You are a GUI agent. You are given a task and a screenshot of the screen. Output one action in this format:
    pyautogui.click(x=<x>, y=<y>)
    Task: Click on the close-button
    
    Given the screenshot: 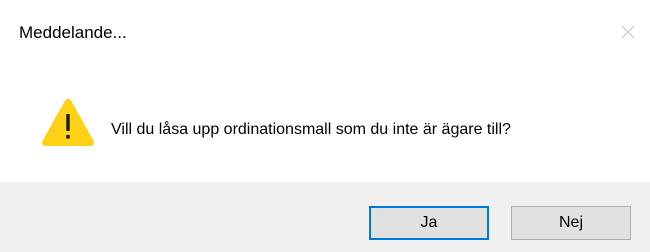 What is the action you would take?
    pyautogui.click(x=628, y=32)
    